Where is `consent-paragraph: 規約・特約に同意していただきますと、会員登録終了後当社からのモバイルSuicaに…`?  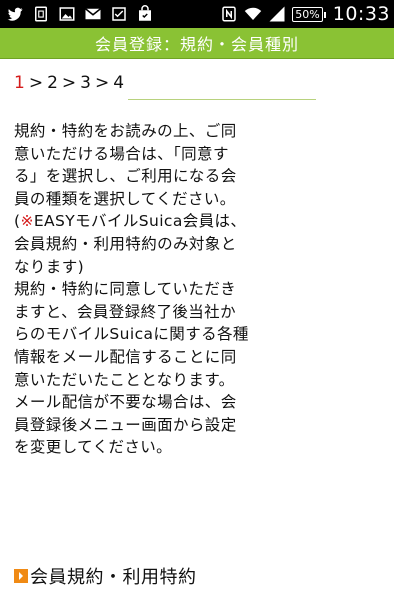
consent-paragraph: 規約・特約に同意していただきますと、会員登録終了後当社からのモバイルSuicaに… is located at coordinates (131, 334).